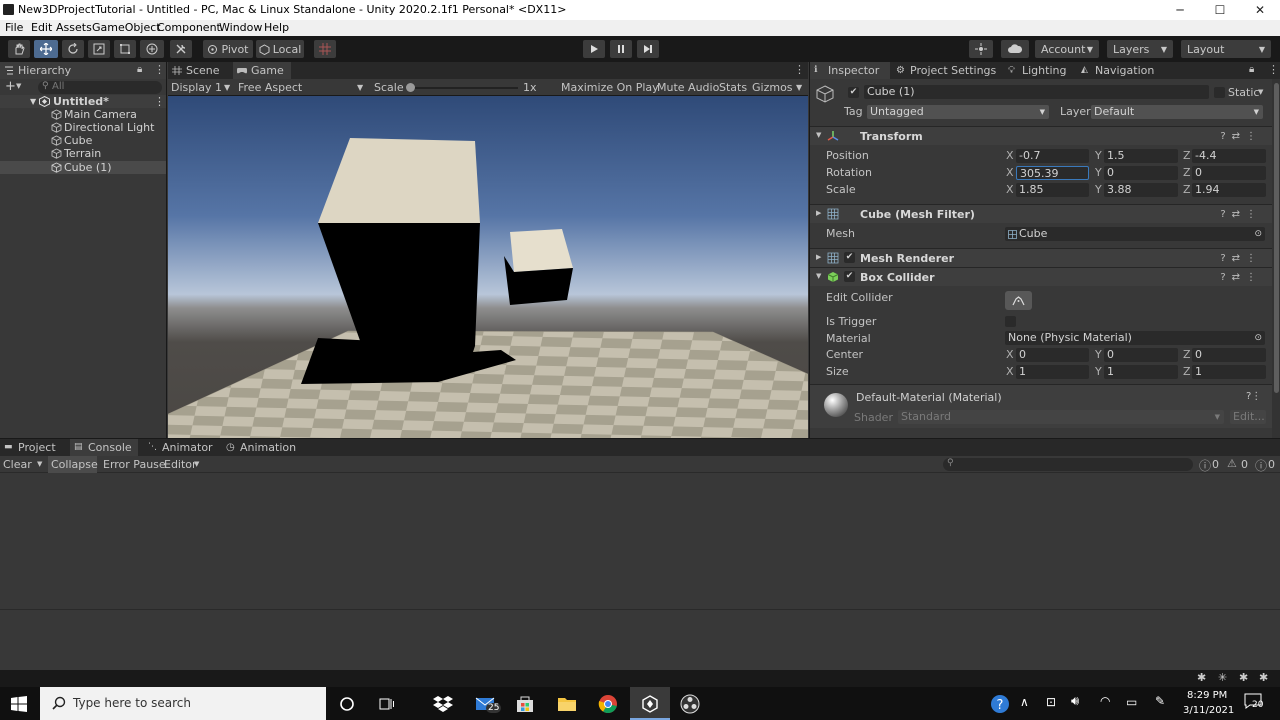 The width and height of the screenshot is (1280, 720). What do you see at coordinates (17, 464) in the screenshot?
I see `clear-button: Clear` at bounding box center [17, 464].